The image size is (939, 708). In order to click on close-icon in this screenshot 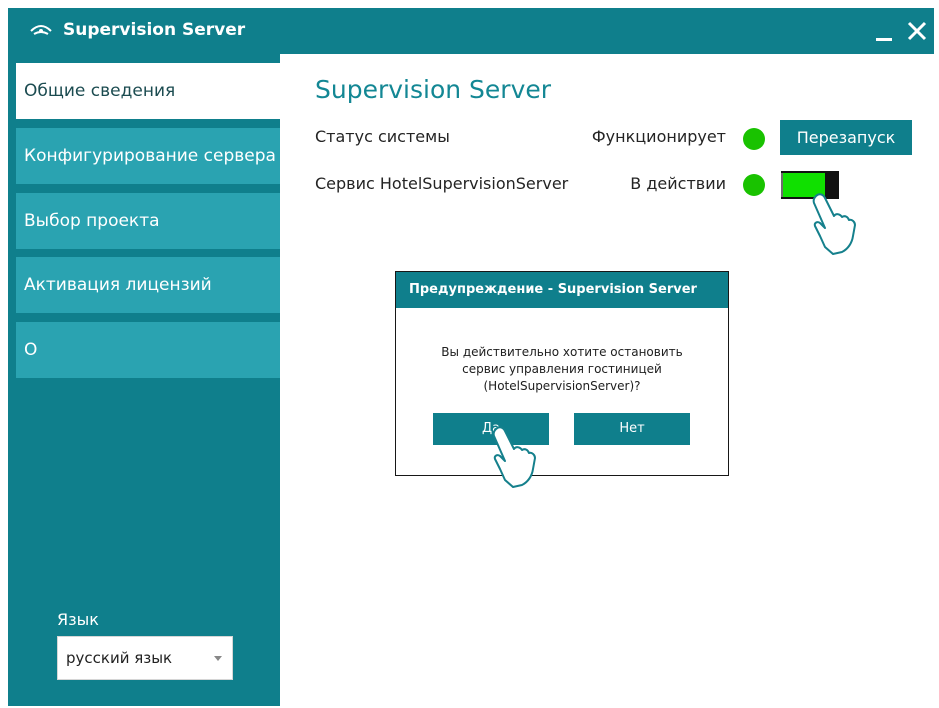, I will do `click(917, 31)`.